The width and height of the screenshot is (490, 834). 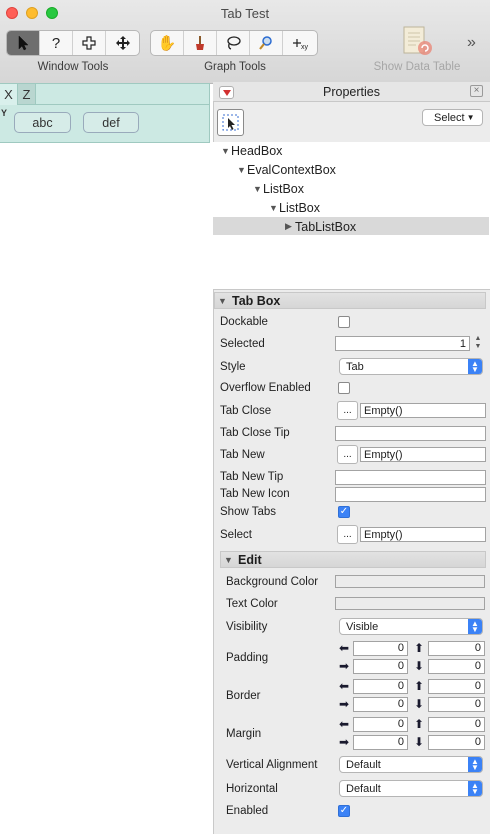 I want to click on vertical-alignment-select: Default ▲ ▼, so click(x=411, y=764).